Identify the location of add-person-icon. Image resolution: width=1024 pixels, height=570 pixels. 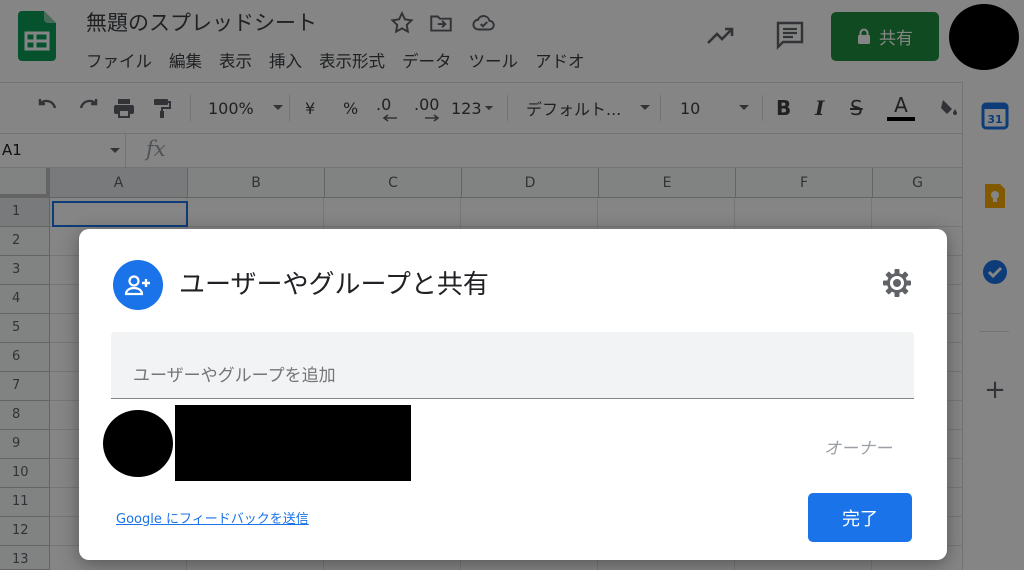
(138, 285).